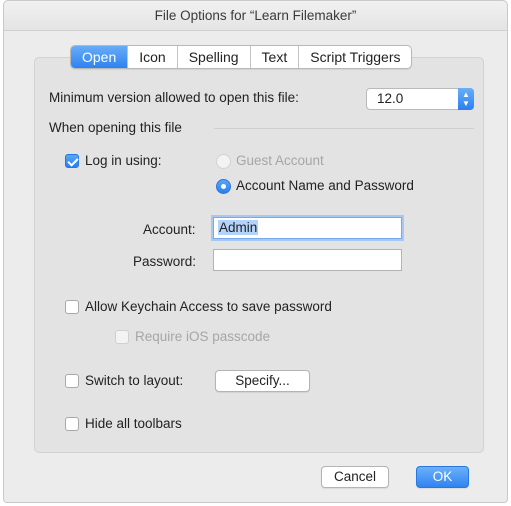 The width and height of the screenshot is (511, 506). What do you see at coordinates (72, 161) in the screenshot?
I see `login-checkbox` at bounding box center [72, 161].